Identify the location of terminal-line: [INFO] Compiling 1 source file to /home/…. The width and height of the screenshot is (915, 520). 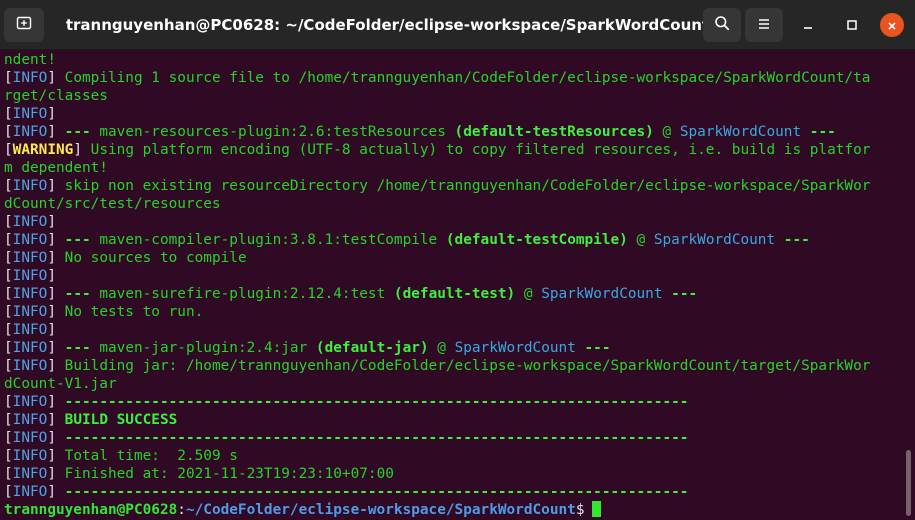
(456, 78).